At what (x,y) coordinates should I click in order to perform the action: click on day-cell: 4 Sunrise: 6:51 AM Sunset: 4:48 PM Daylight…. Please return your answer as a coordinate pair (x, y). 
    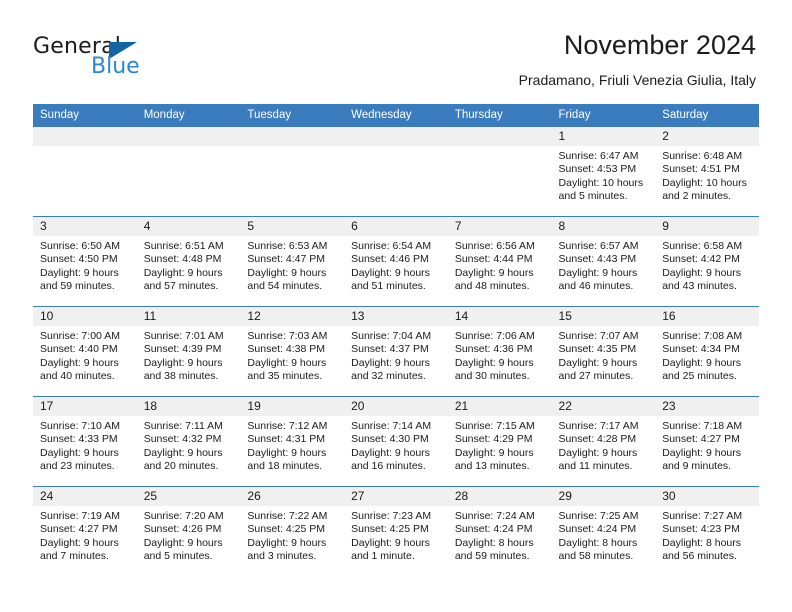
    Looking at the image, I should click on (188, 261).